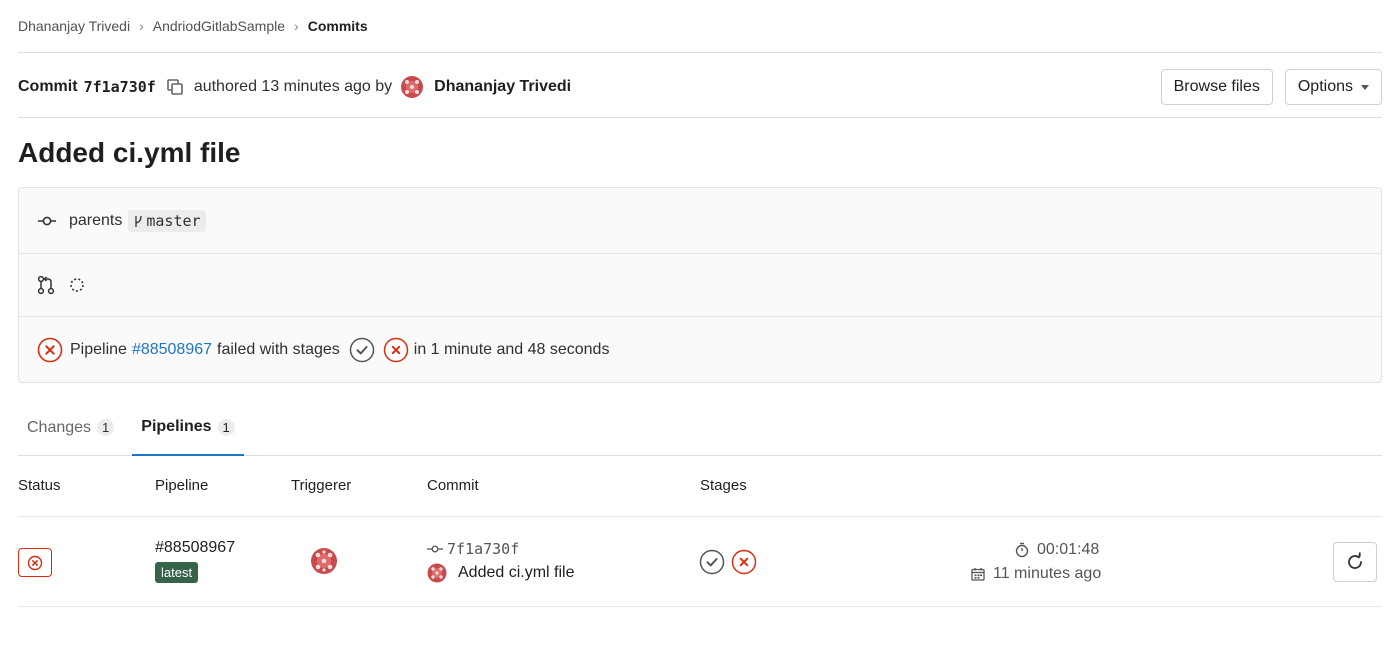 The height and width of the screenshot is (656, 1400). I want to click on column-header-status: Status, so click(39, 485).